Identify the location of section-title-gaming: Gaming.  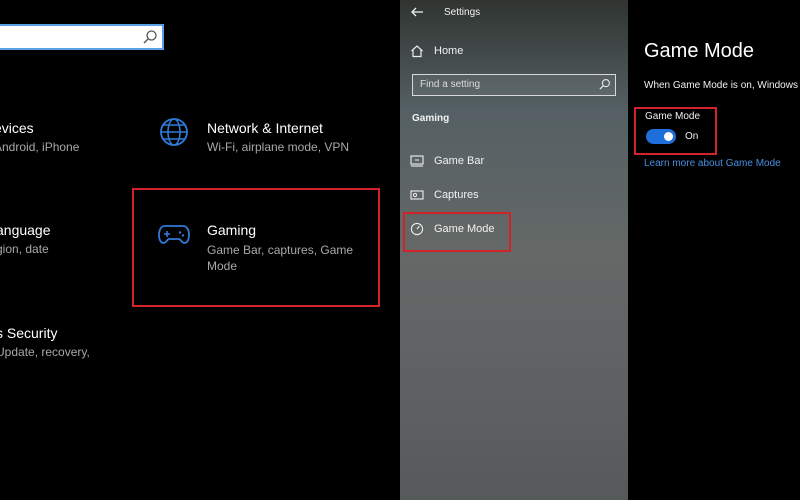
(431, 118).